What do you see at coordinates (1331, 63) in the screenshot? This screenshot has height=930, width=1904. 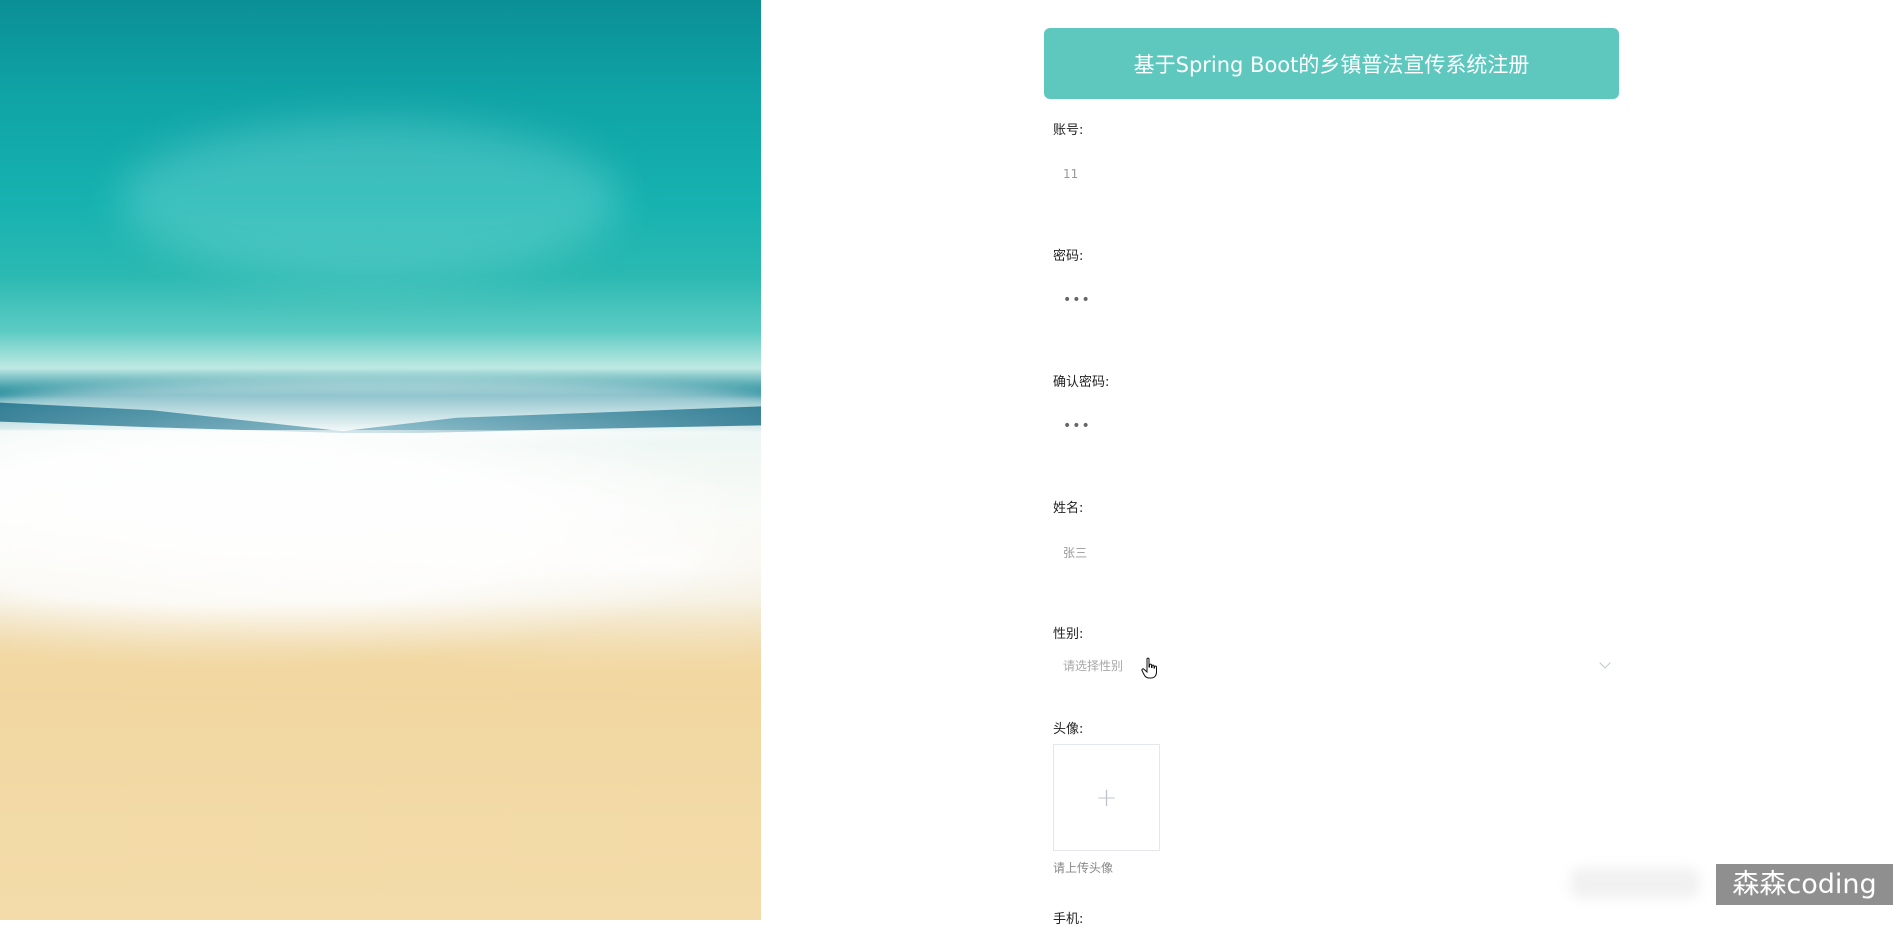 I see `page-title: 基于Spring Boot的乡镇普法宣传系统注册` at bounding box center [1331, 63].